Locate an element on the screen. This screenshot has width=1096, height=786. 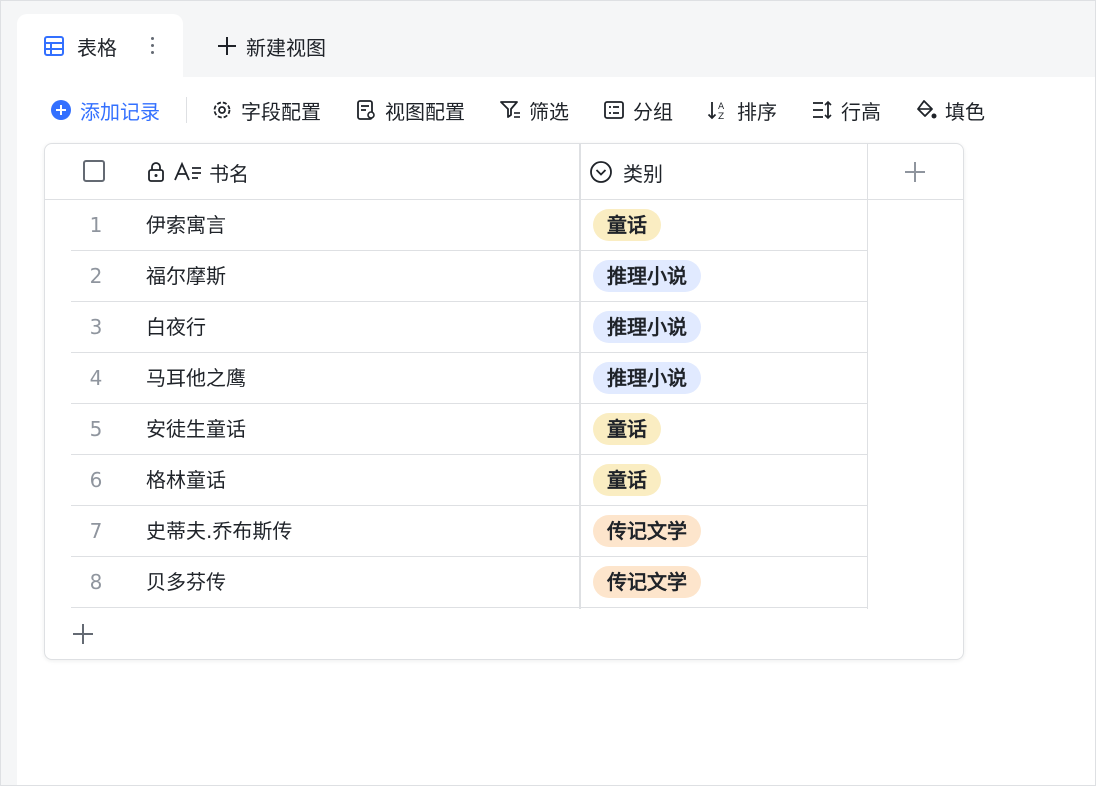
group-button: 分组 is located at coordinates (638, 110).